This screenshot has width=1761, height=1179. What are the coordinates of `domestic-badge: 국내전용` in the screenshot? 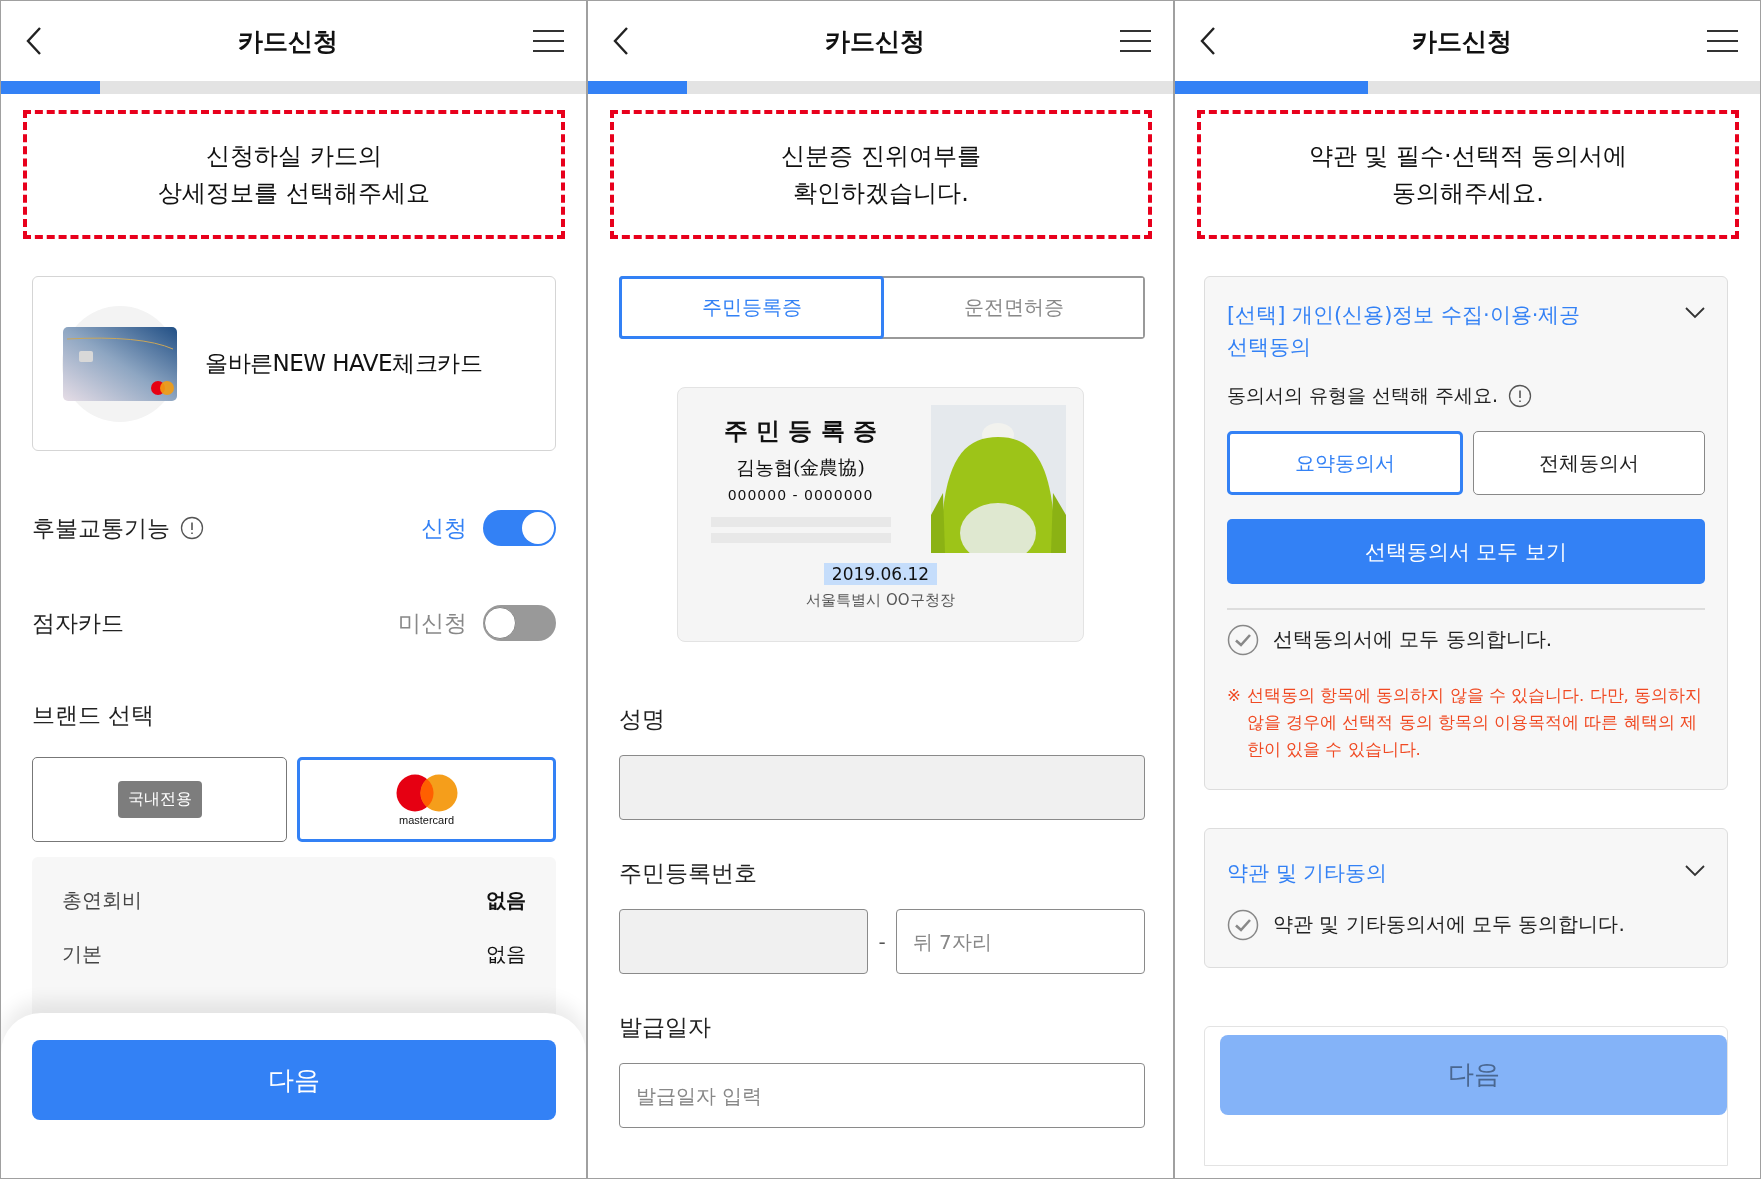 It's located at (159, 799).